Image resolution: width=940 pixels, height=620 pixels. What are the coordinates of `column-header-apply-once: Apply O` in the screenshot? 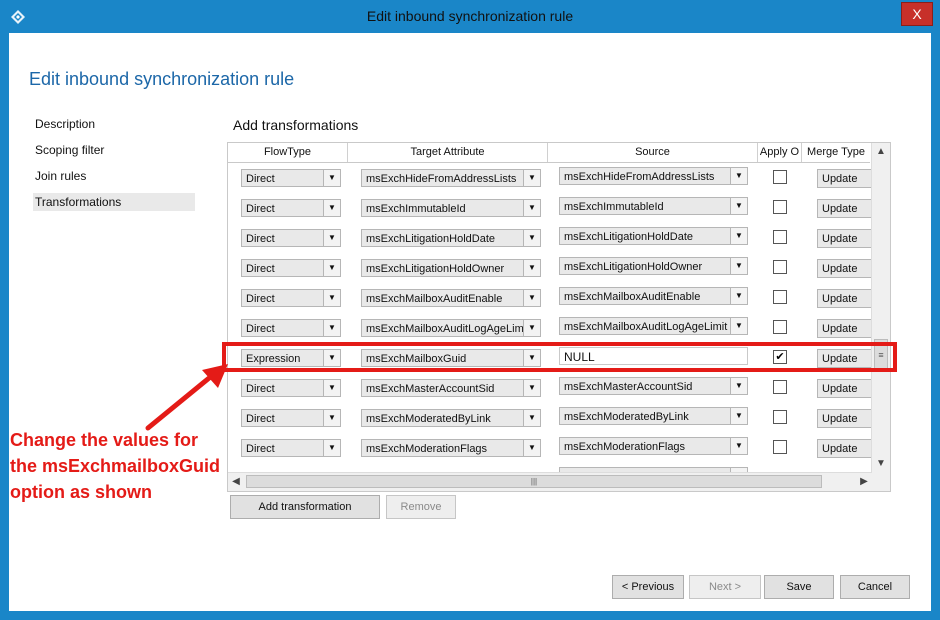 It's located at (780, 152).